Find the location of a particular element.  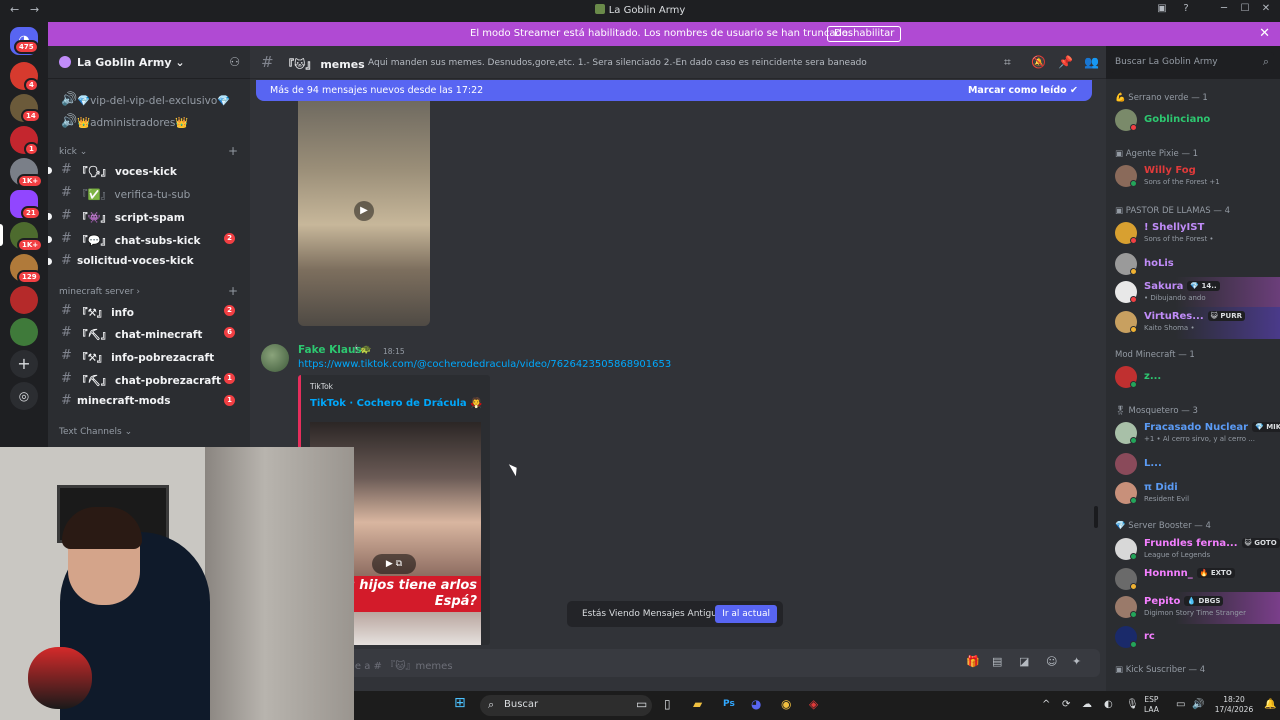

app-icon: ▯ is located at coordinates (667, 704).